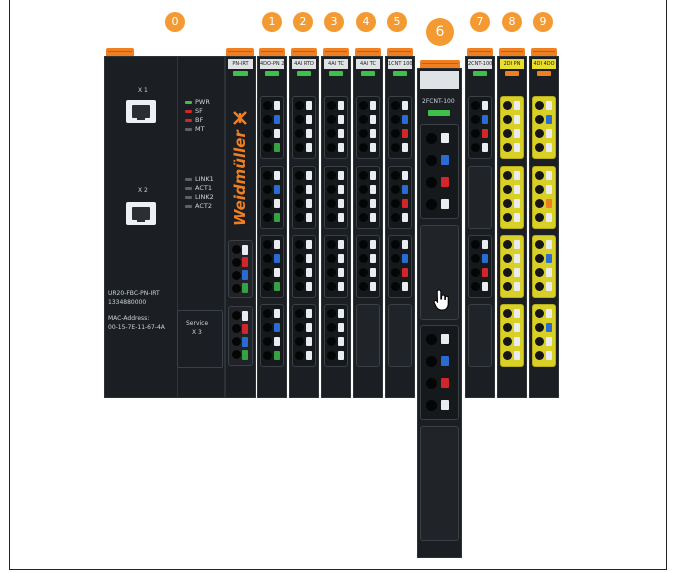 The image size is (680, 573). I want to click on module-badge-8: 8, so click(512, 22).